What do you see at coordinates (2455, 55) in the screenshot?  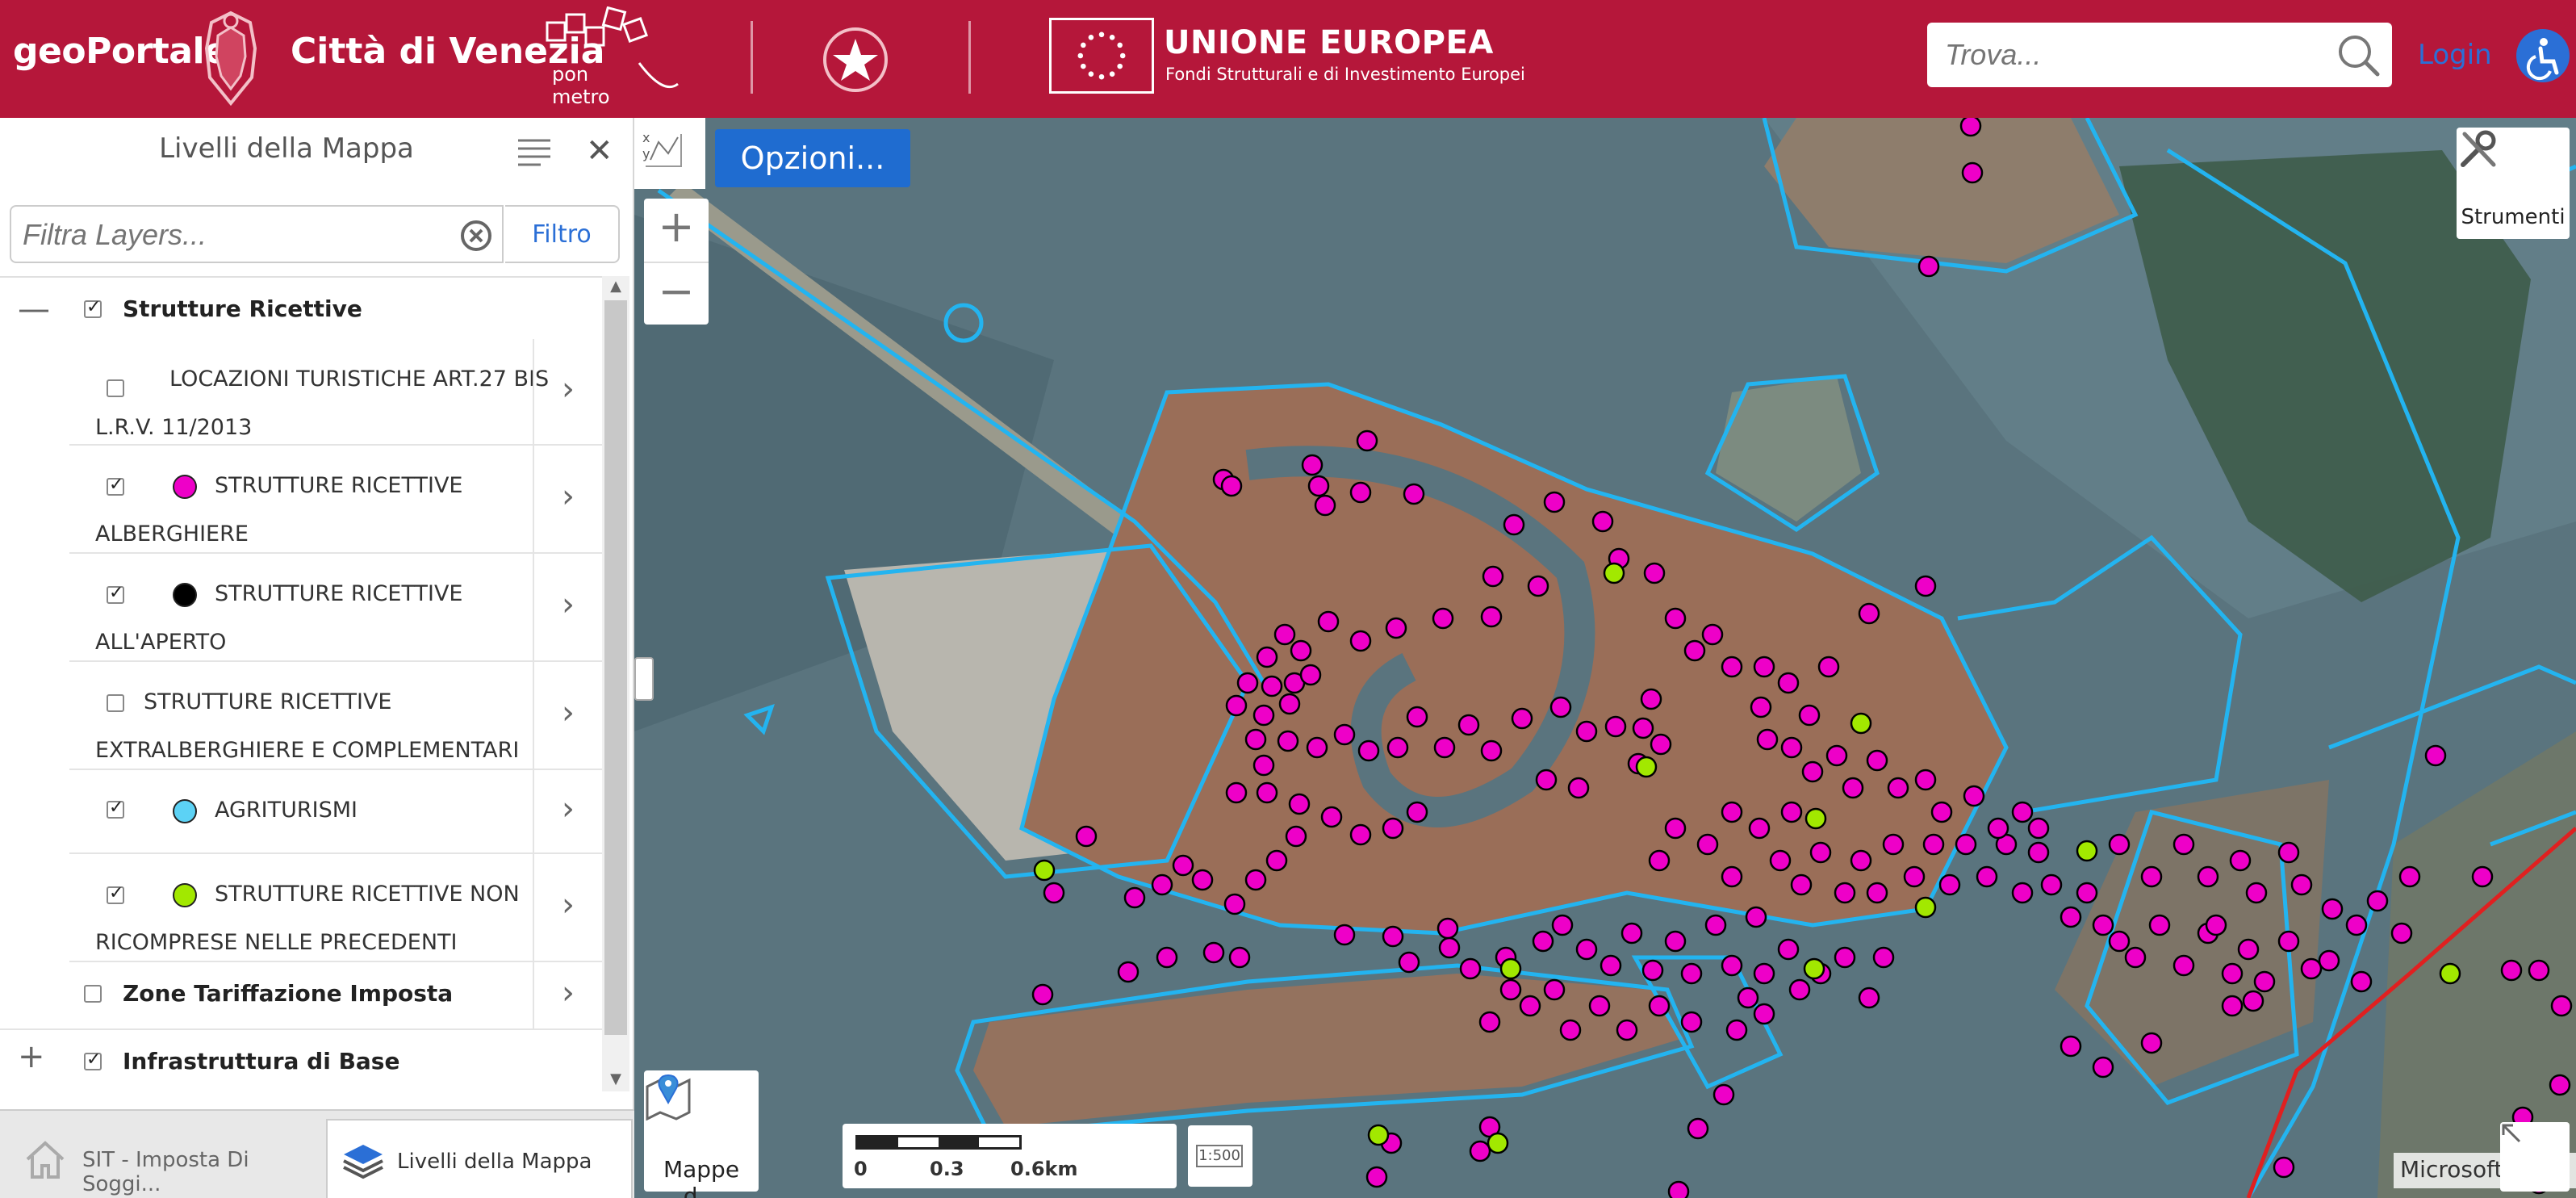 I see `login-link: Login` at bounding box center [2455, 55].